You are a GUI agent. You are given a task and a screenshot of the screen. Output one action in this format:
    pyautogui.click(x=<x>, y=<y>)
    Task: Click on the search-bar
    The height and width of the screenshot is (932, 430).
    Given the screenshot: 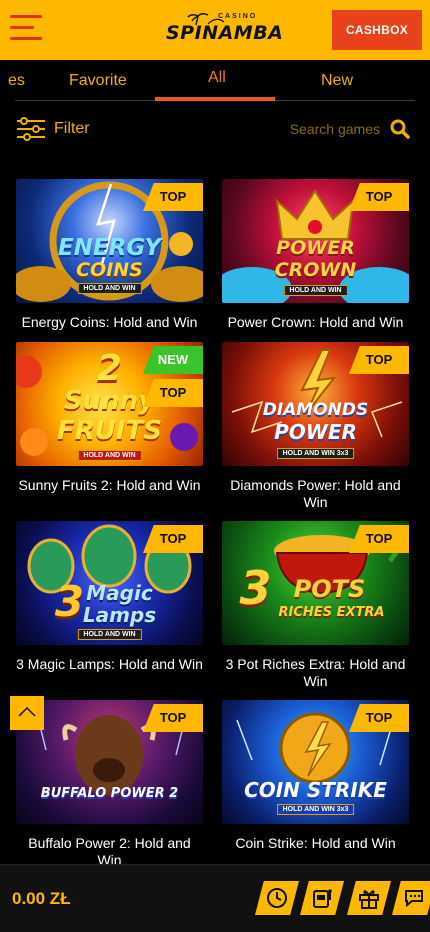 What is the action you would take?
    pyautogui.click(x=347, y=129)
    